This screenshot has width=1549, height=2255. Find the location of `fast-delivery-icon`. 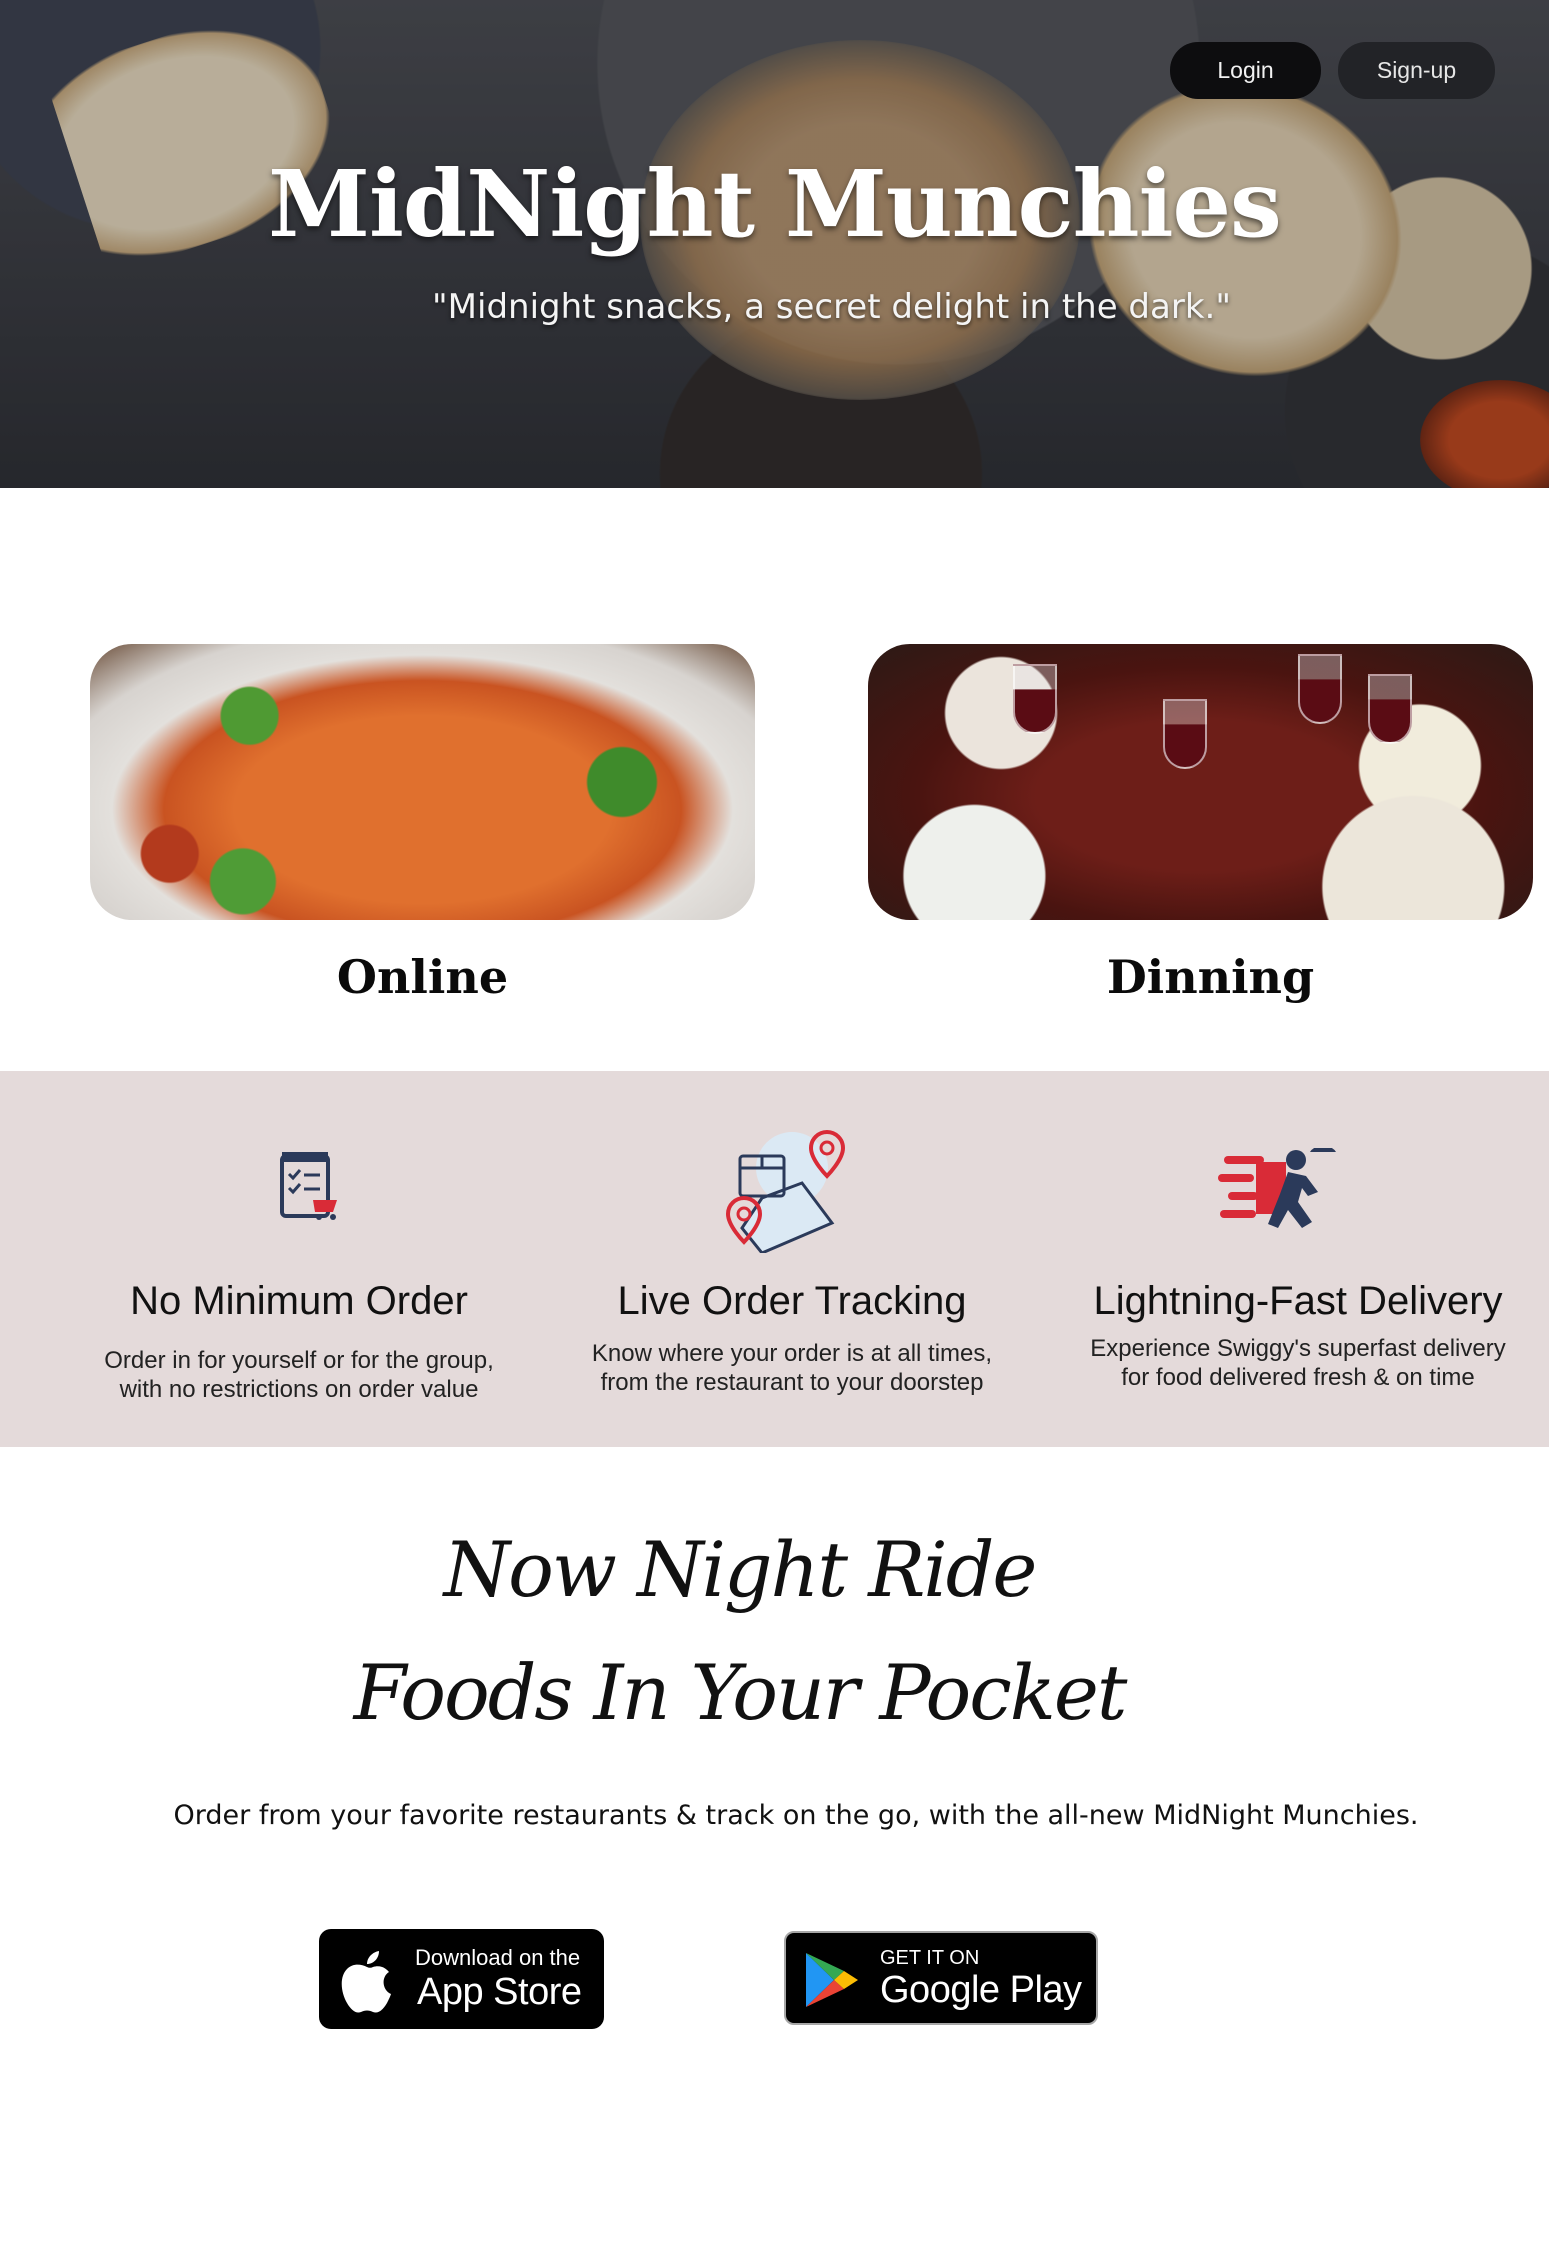

fast-delivery-icon is located at coordinates (1277, 1188).